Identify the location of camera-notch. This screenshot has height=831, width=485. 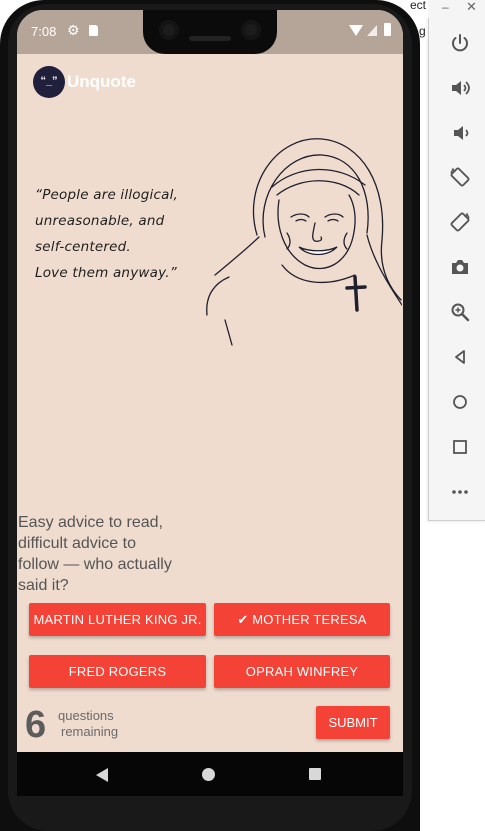
(210, 32).